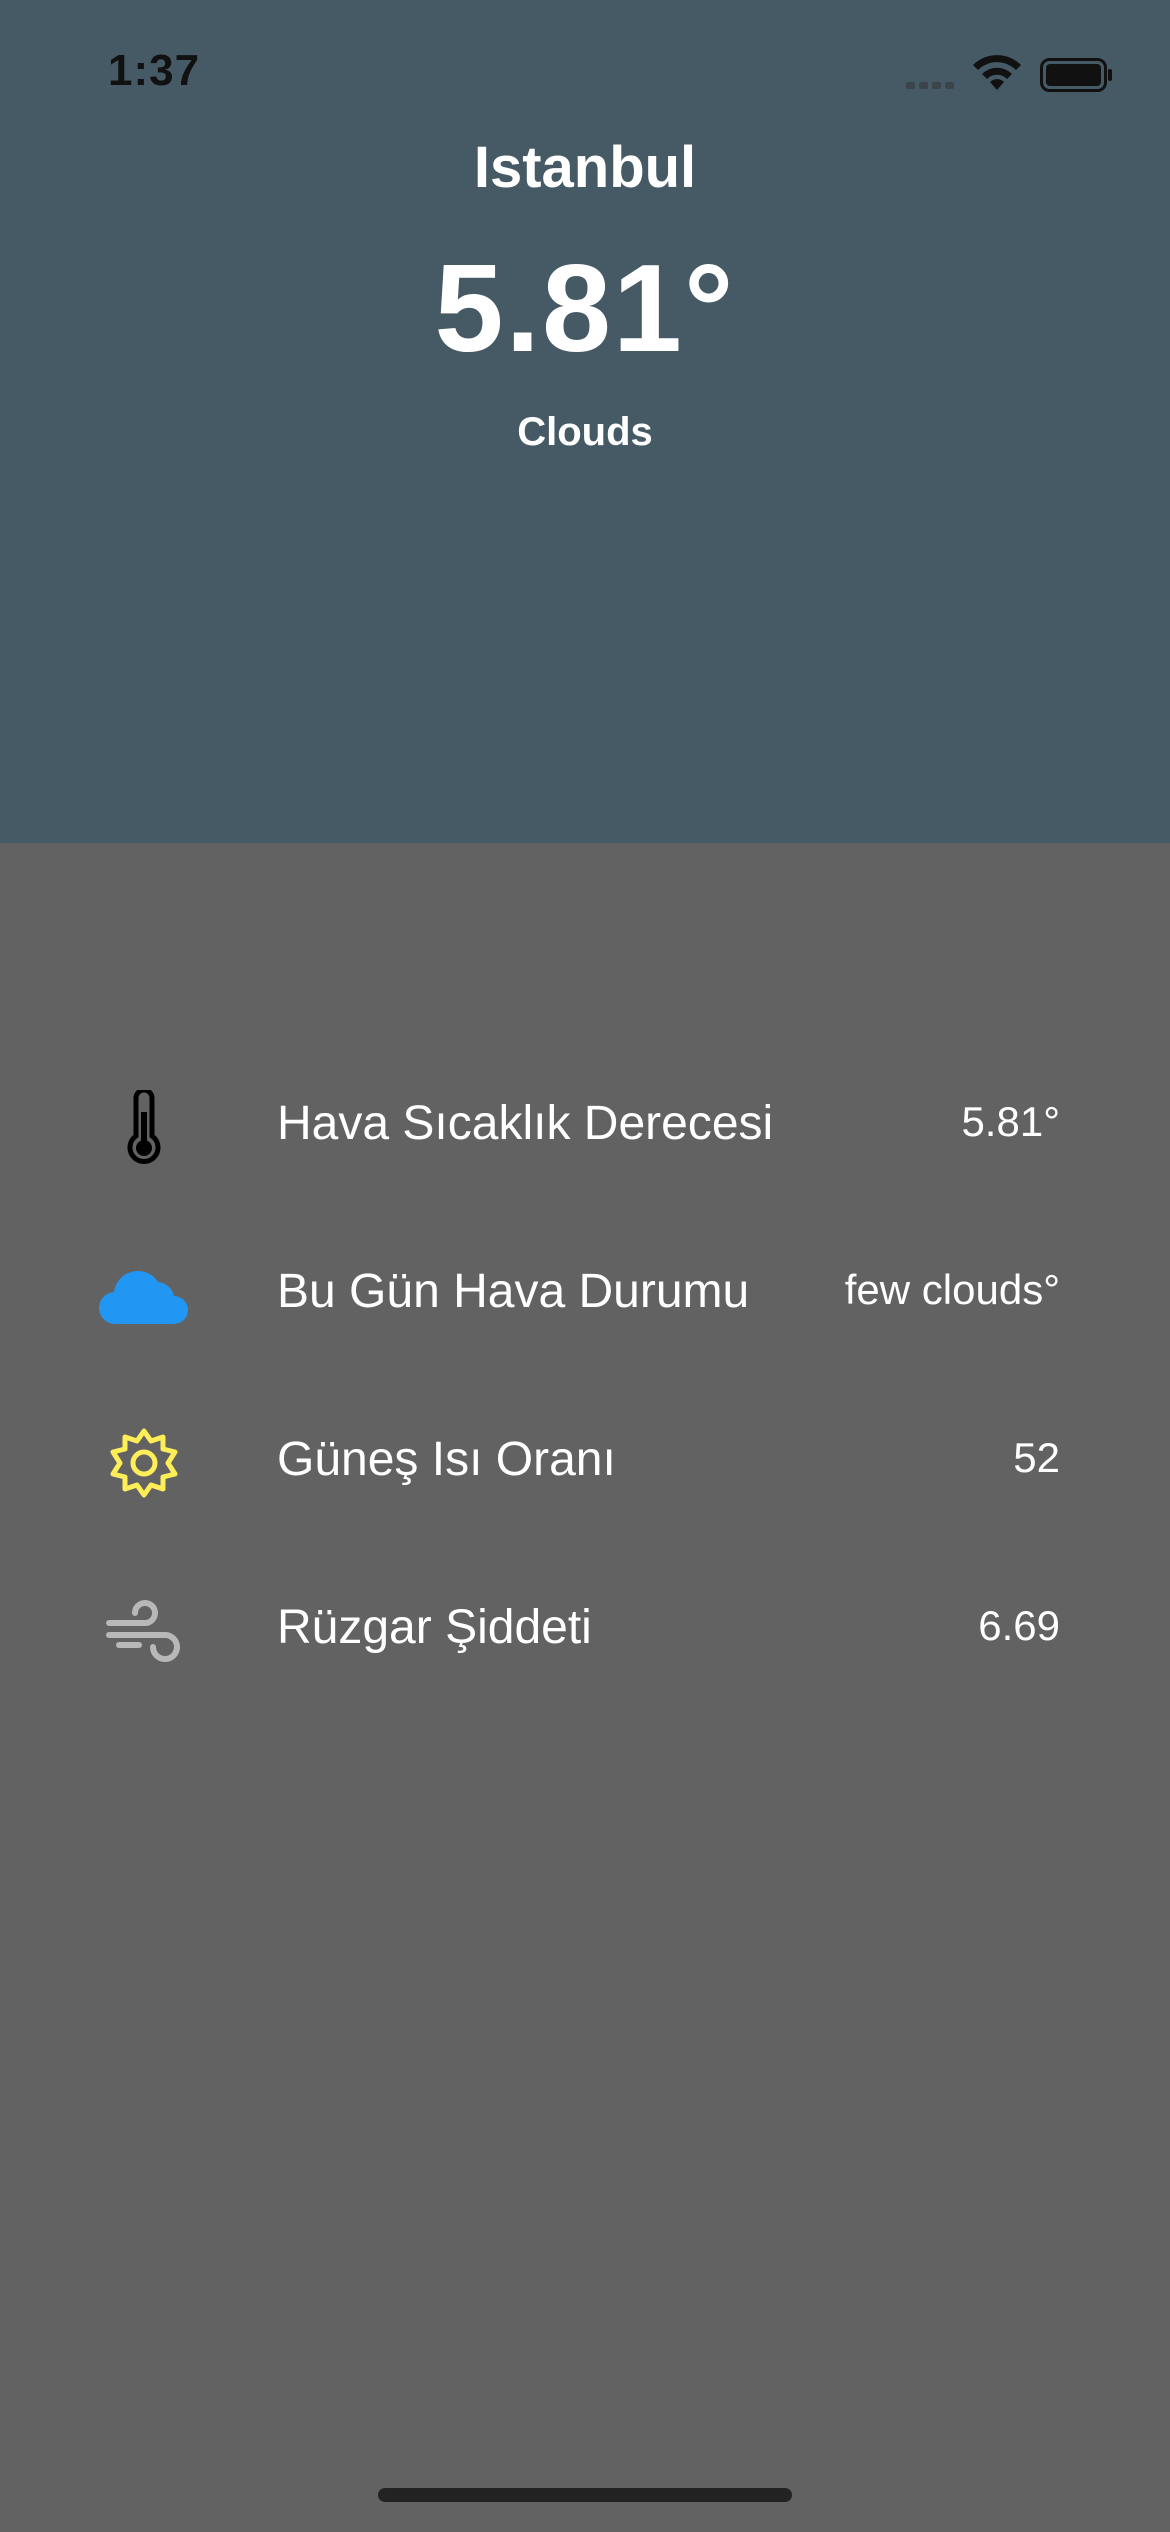 This screenshot has height=2532, width=1170. I want to click on thermometer-icon, so click(144, 1127).